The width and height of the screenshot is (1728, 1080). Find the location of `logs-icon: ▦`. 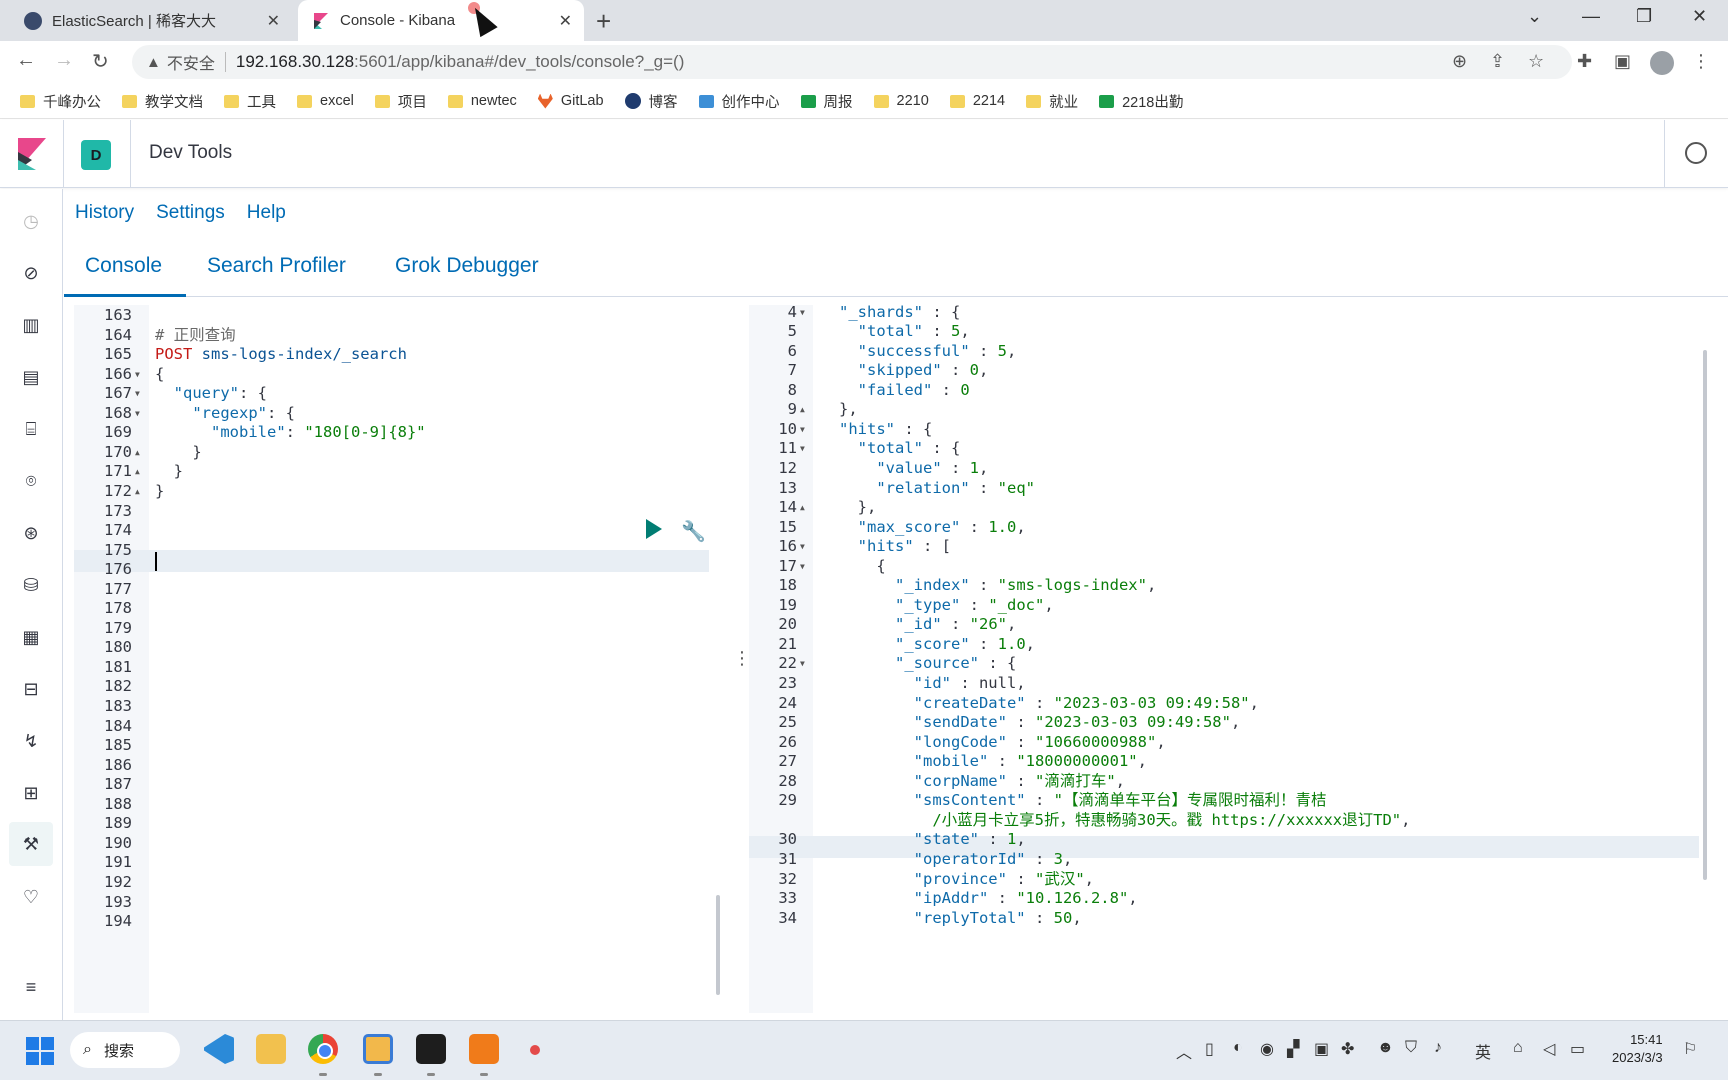

logs-icon: ▦ is located at coordinates (31, 637).